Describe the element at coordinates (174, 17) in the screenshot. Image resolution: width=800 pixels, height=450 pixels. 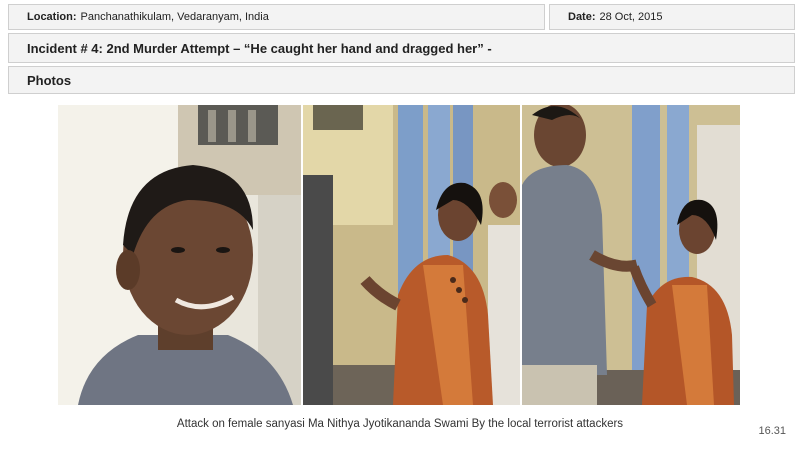
I see `location-value: Panchanathikulam, Vedaranyam, India` at that location.